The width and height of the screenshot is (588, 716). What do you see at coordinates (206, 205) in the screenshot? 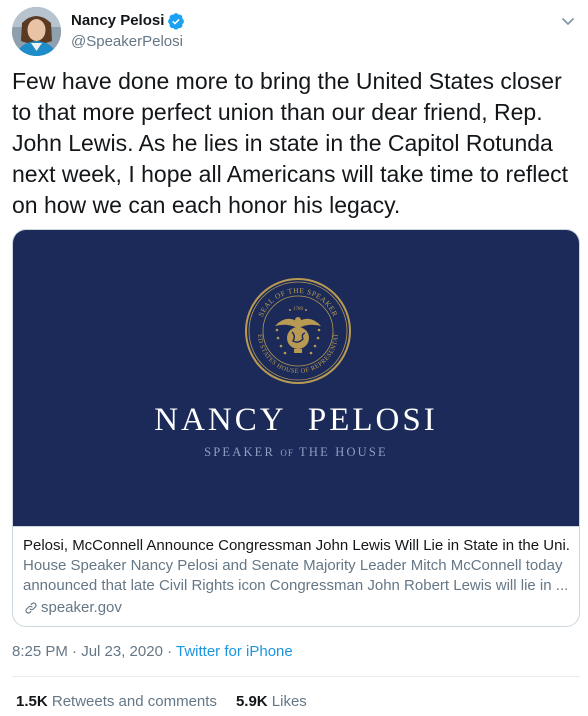
I see `tweet-text-line: on how we can each honor his legacy.` at bounding box center [206, 205].